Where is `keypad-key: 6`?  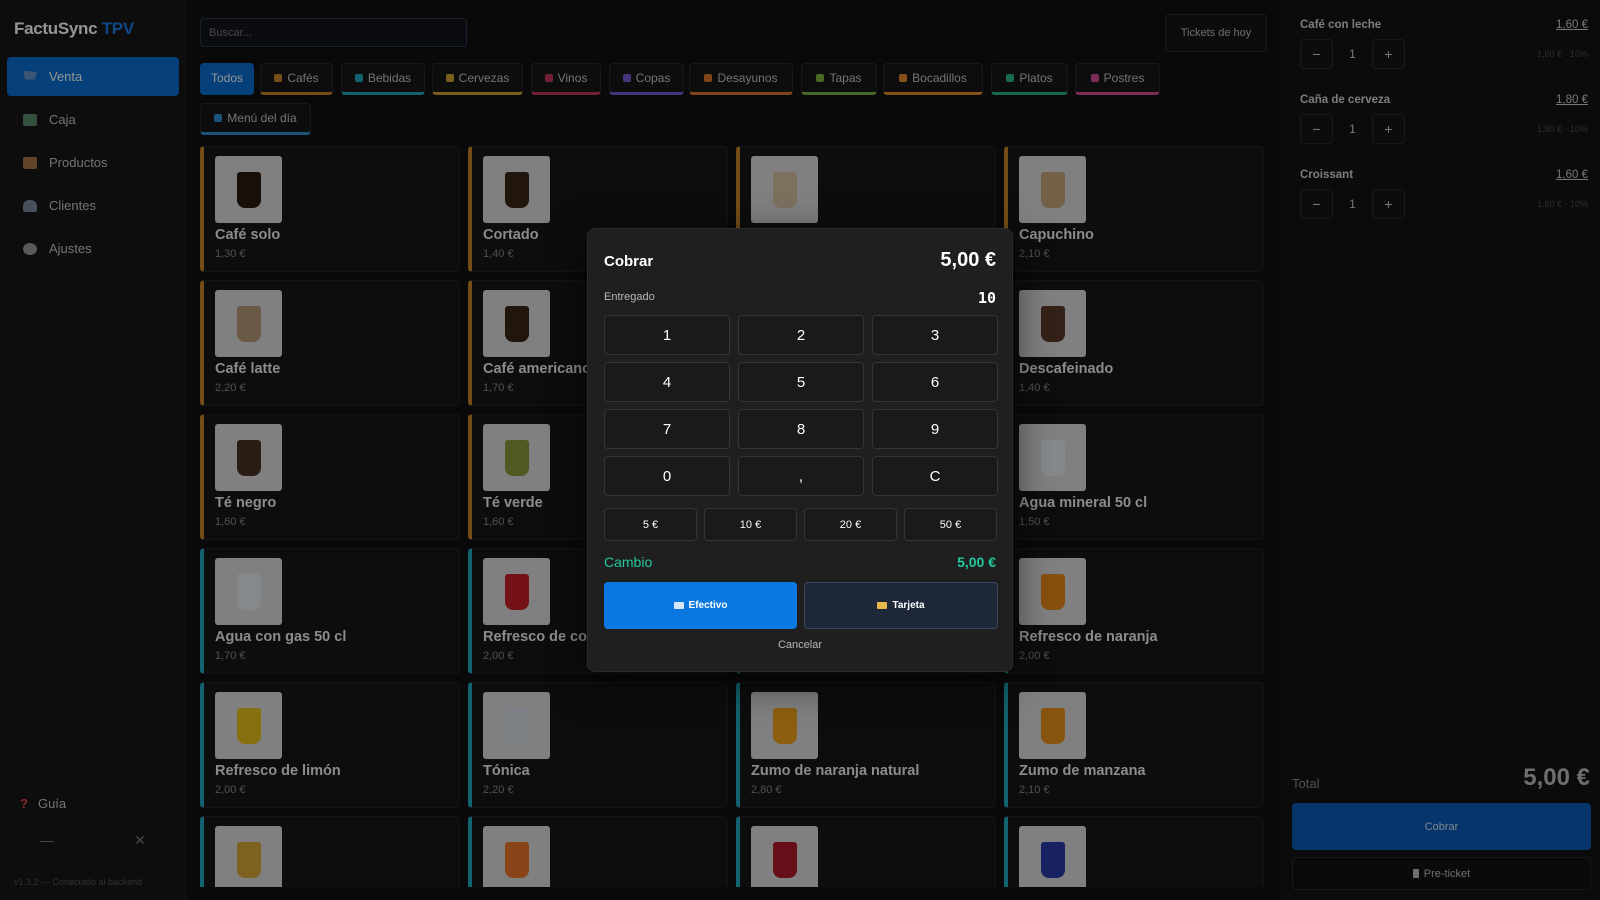
keypad-key: 6 is located at coordinates (935, 382).